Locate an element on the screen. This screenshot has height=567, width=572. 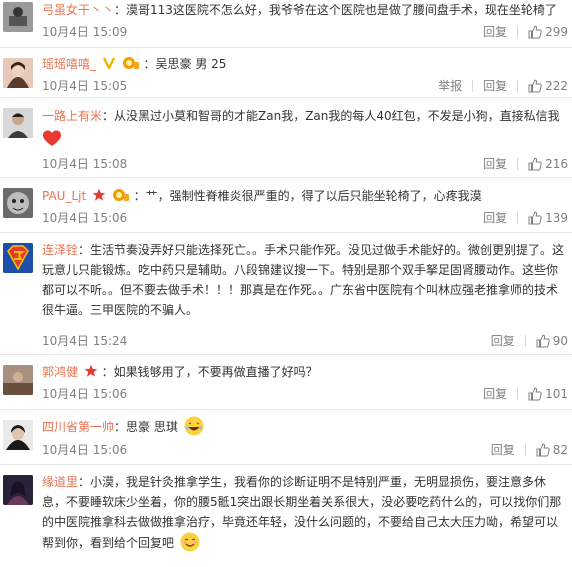
comment-text: ：漠哥113这医院不怎么好，我爷爷在这个医院也是做了腰间盘手术，现在坐轮椅了 is located at coordinates (335, 10).